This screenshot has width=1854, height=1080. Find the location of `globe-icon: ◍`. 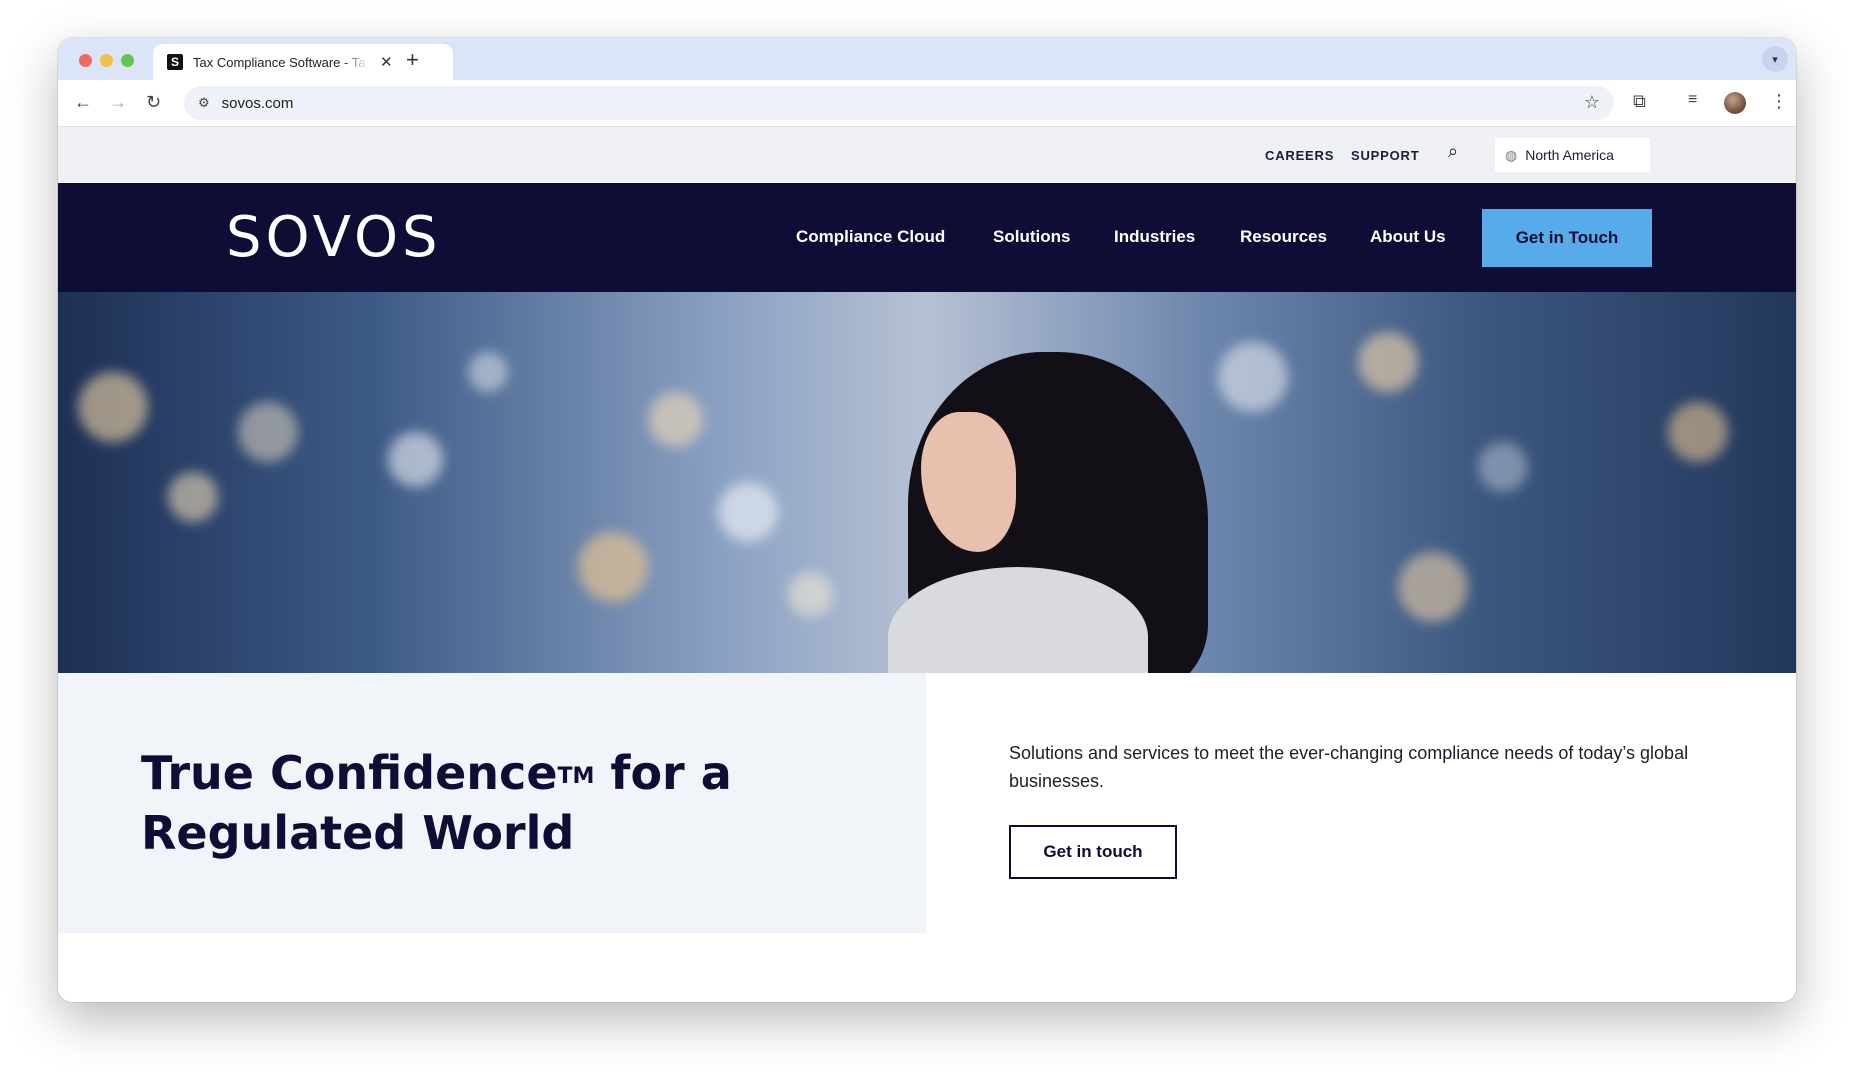

globe-icon: ◍ is located at coordinates (1511, 154).